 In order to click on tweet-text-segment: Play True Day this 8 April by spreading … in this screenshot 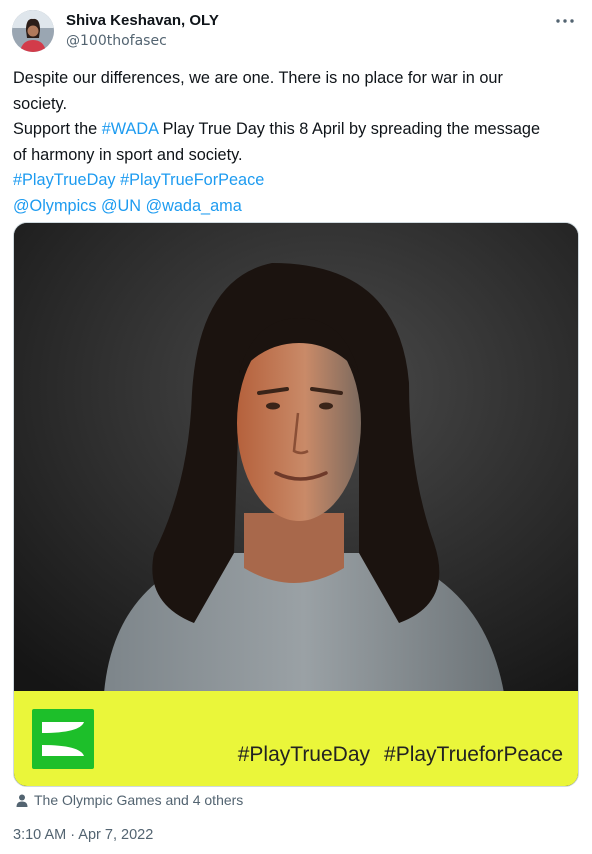, I will do `click(349, 129)`.